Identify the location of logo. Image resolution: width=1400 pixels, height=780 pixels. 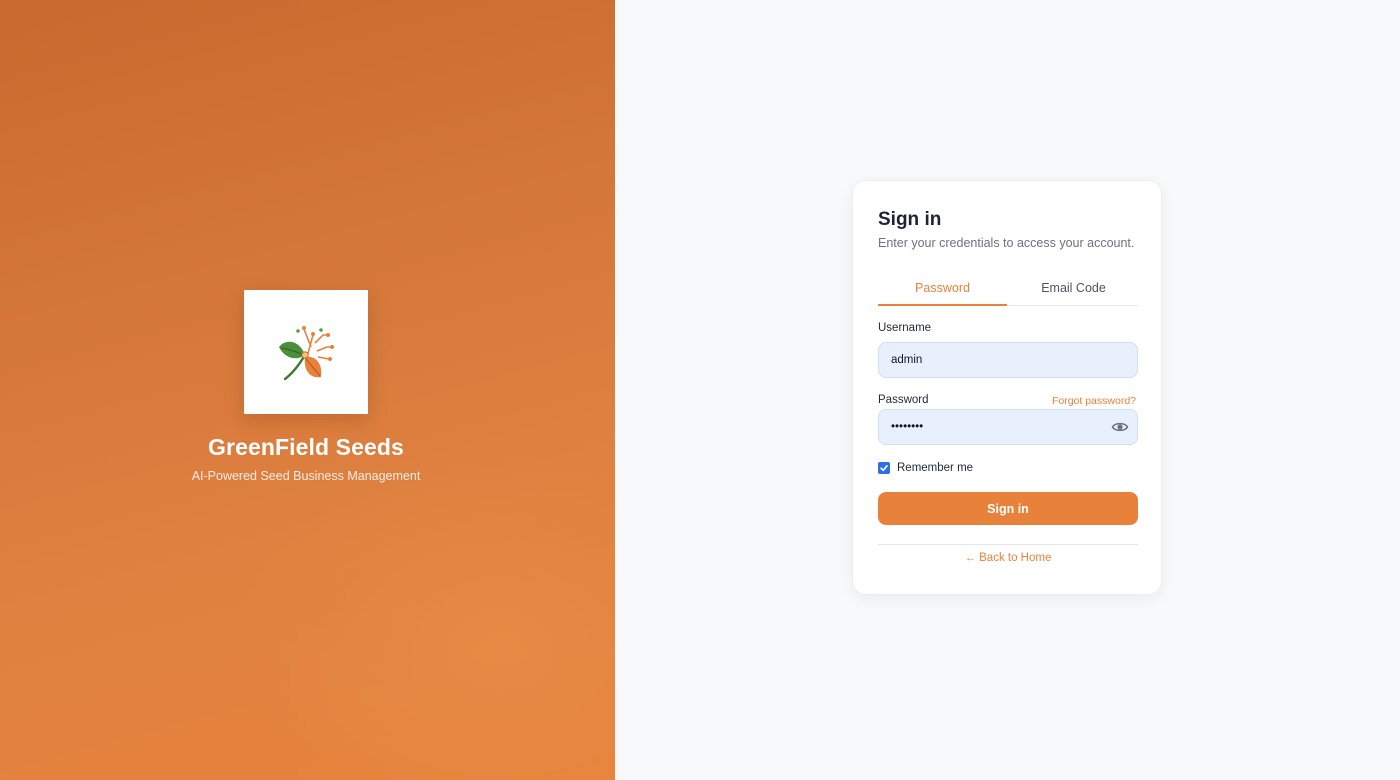
(306, 352).